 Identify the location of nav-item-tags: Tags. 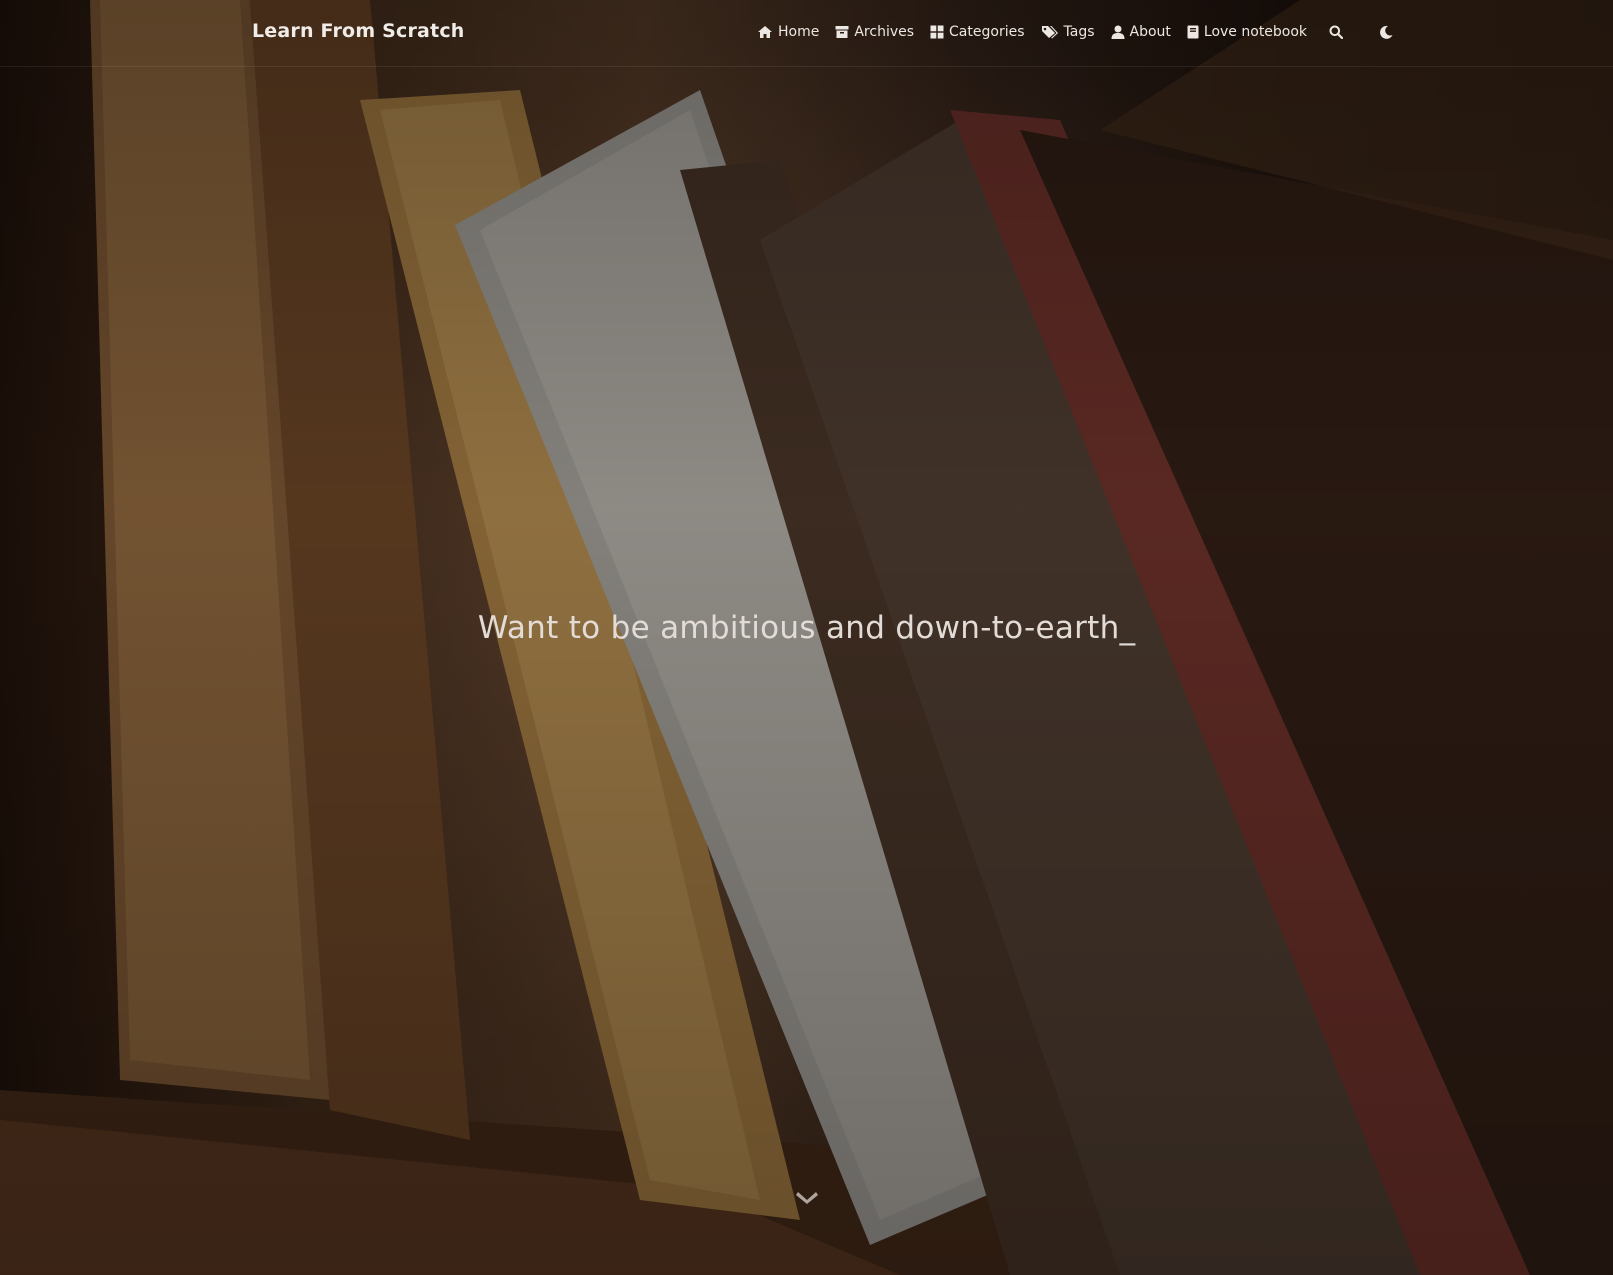
(1068, 32).